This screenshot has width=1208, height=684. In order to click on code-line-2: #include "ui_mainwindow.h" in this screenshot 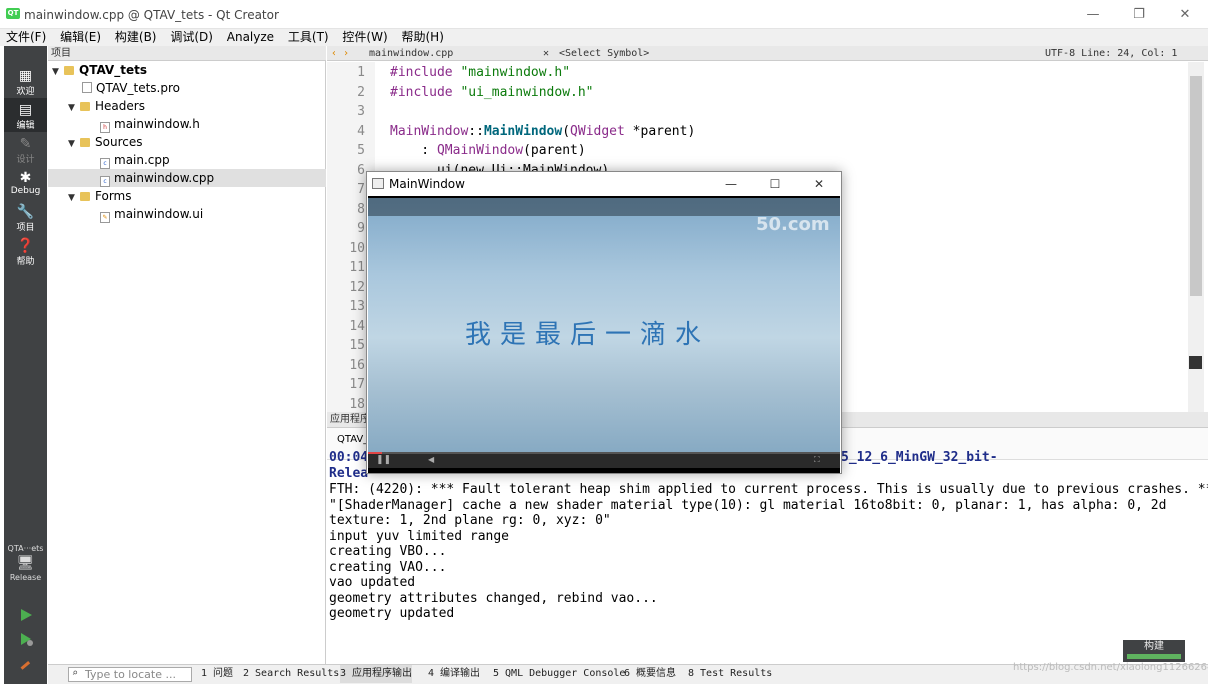, I will do `click(492, 92)`.